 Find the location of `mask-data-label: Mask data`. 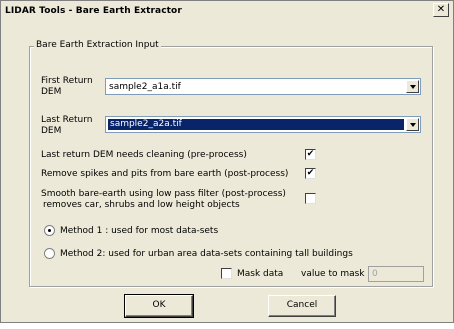

mask-data-label: Mask data is located at coordinates (260, 274).